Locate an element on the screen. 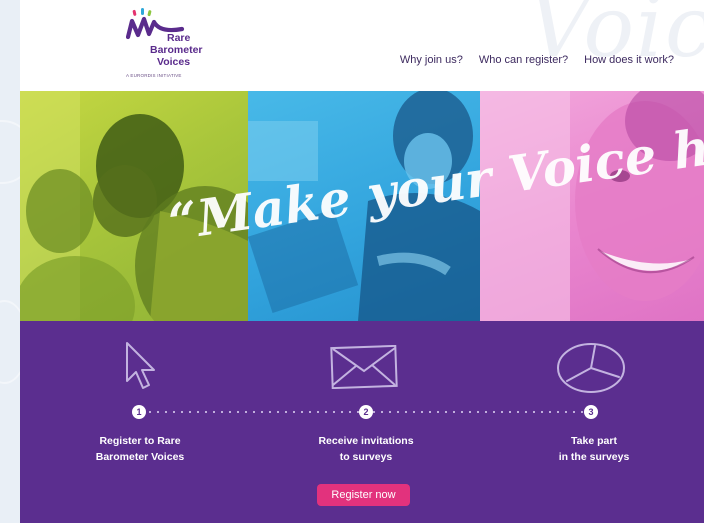 This screenshot has height=523, width=704. cursor-icon is located at coordinates (140, 365).